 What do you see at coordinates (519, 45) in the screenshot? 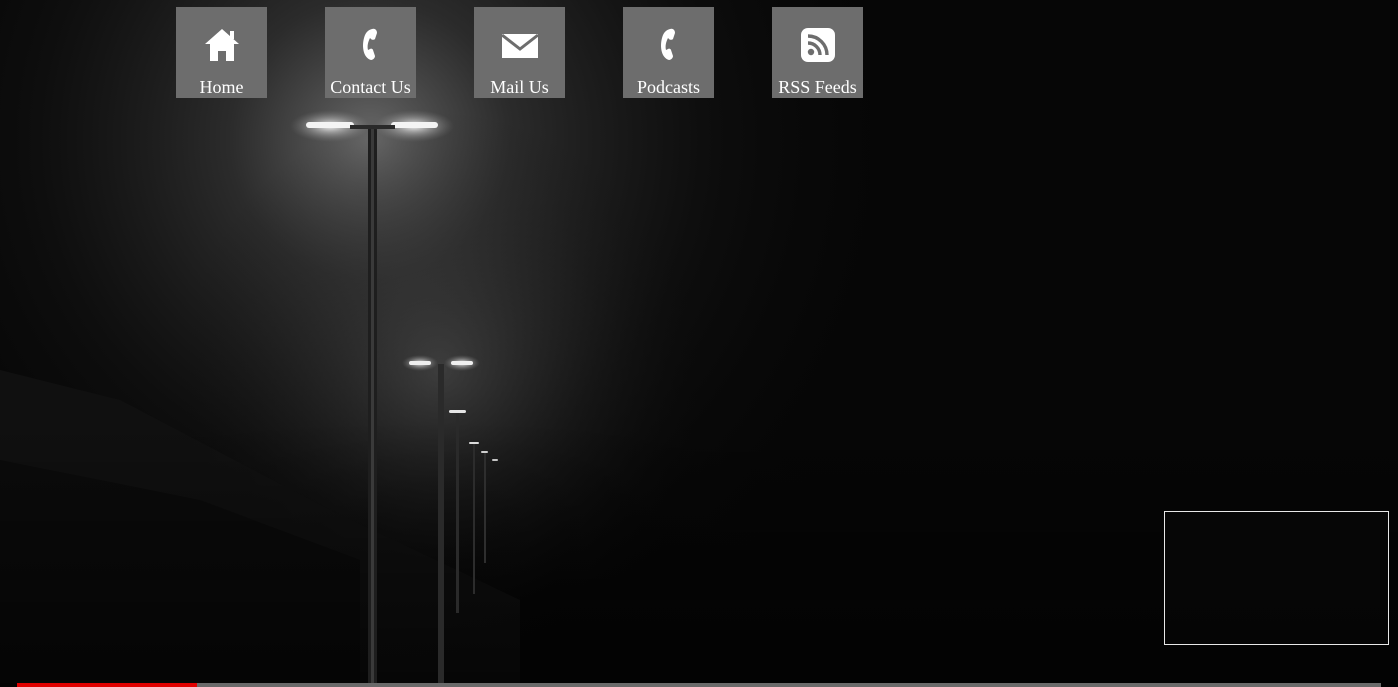
I see `mail-icon` at bounding box center [519, 45].